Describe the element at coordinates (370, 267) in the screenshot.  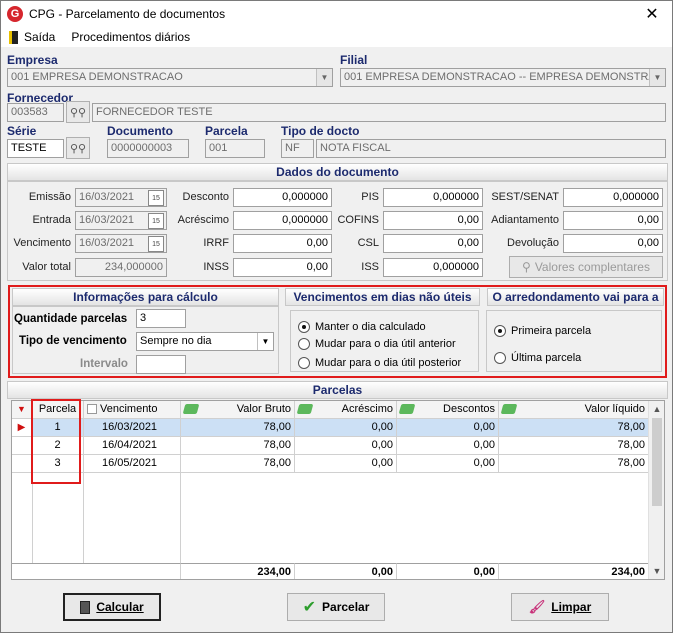
I see `iss-label: ISS` at that location.